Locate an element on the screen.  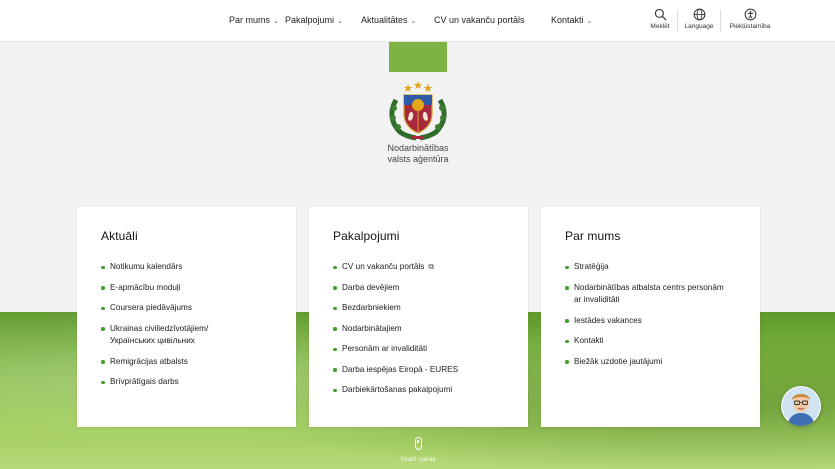
latvia-coat-of-arms-icon is located at coordinates (418, 111).